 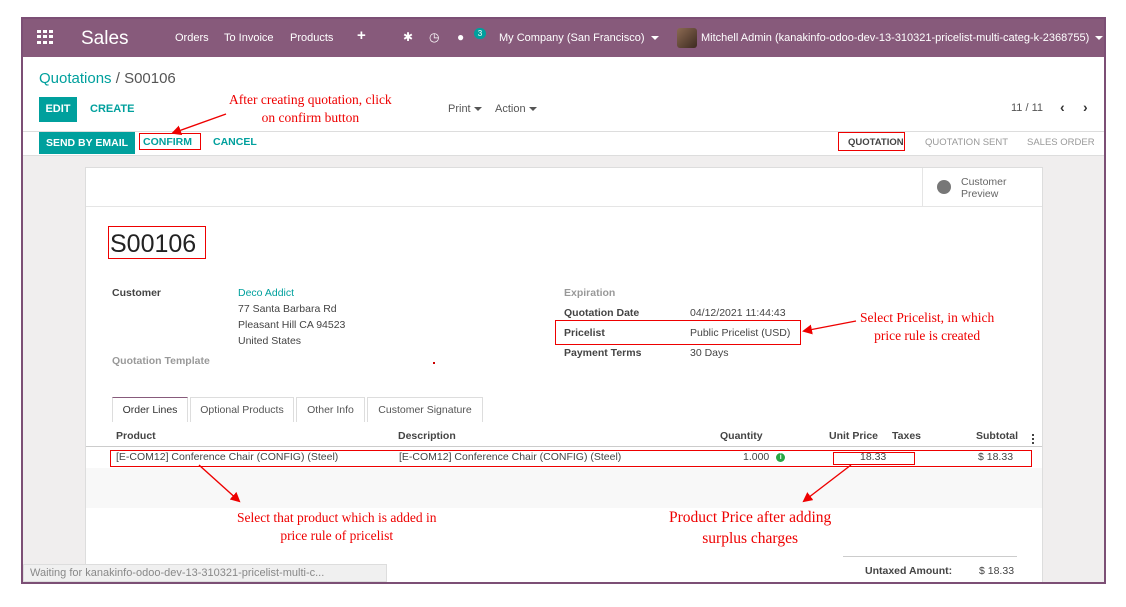 I want to click on arrow-from-product, so click(x=219, y=483).